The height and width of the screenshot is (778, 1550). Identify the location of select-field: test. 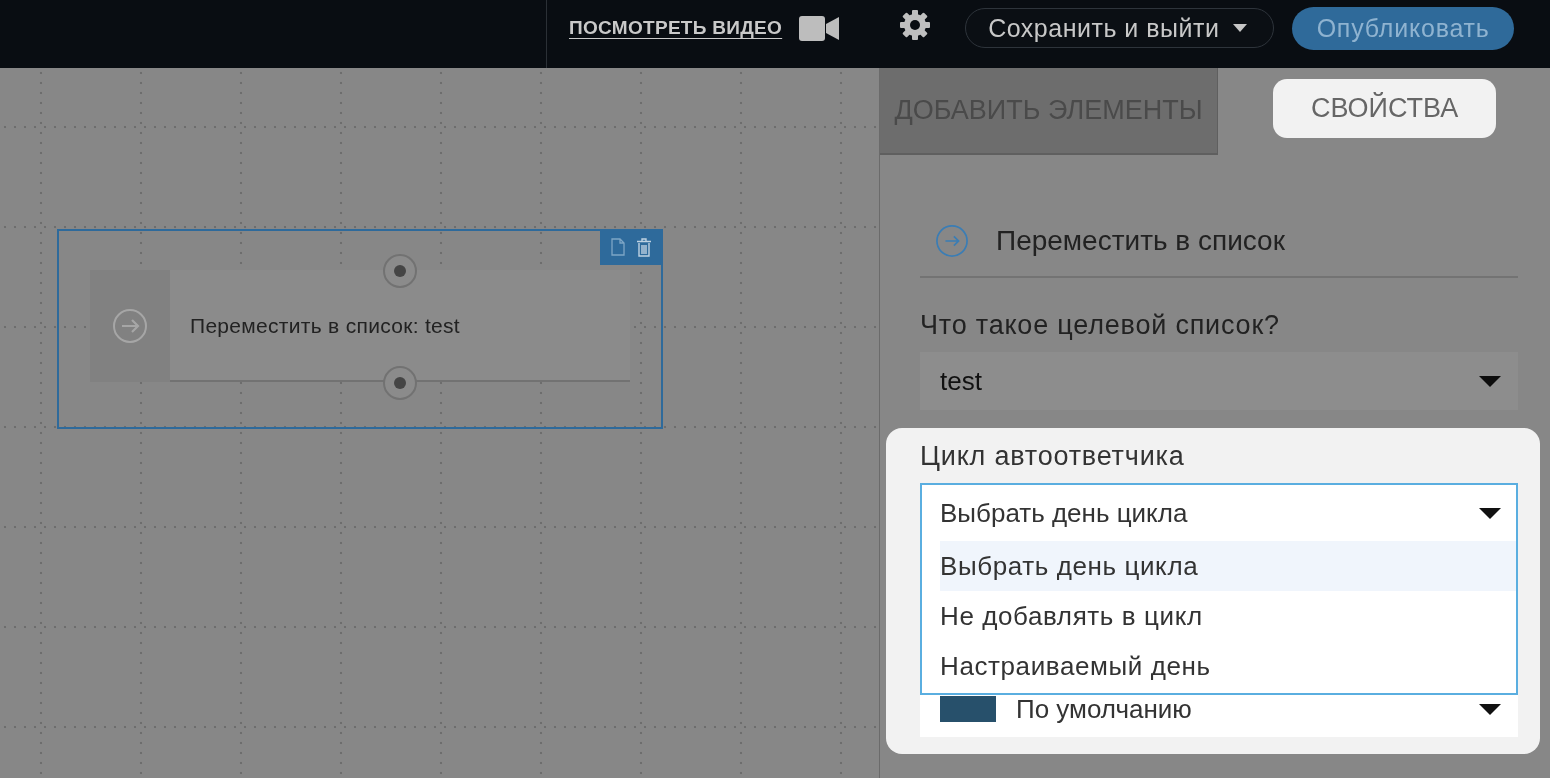
(1219, 381).